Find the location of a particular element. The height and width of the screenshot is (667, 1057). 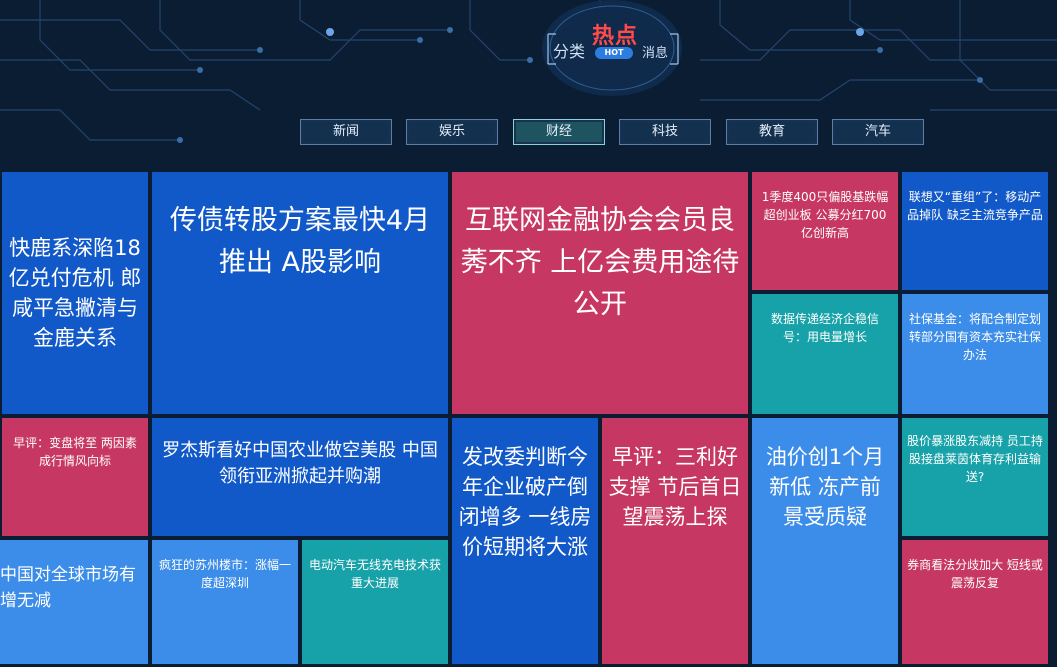

news-tile: 联想又“重组”了：移动产品掉队 缺乏主流竞争产品 is located at coordinates (975, 231).